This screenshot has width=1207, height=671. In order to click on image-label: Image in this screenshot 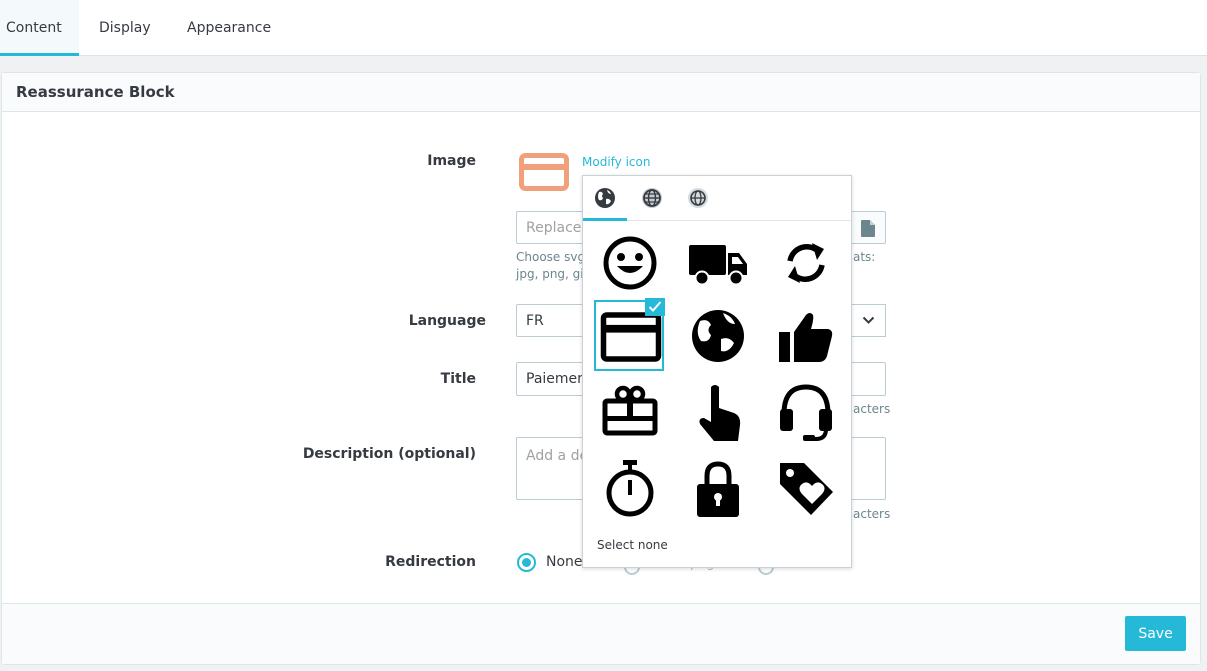, I will do `click(451, 161)`.